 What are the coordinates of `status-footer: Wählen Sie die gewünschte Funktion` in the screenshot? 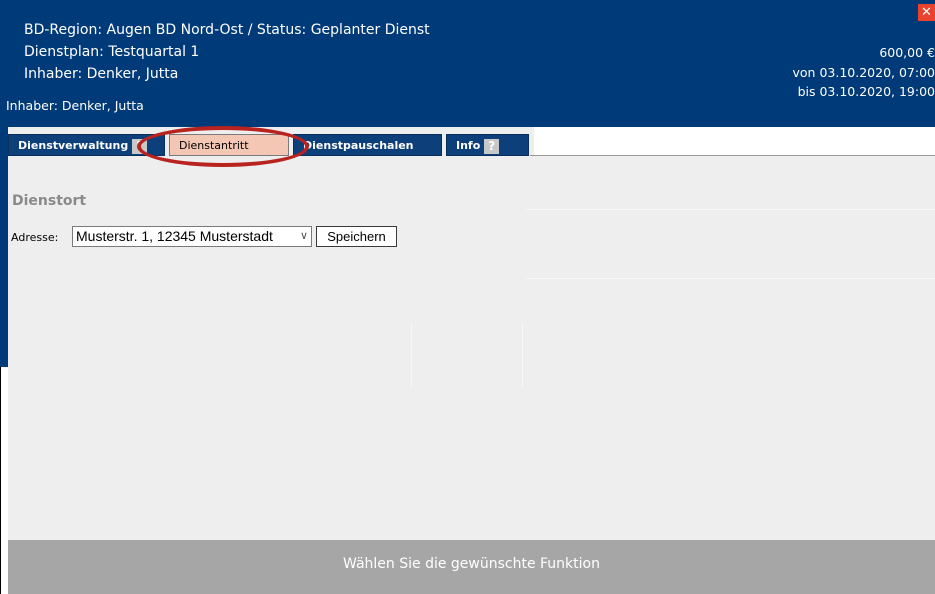 It's located at (471, 567).